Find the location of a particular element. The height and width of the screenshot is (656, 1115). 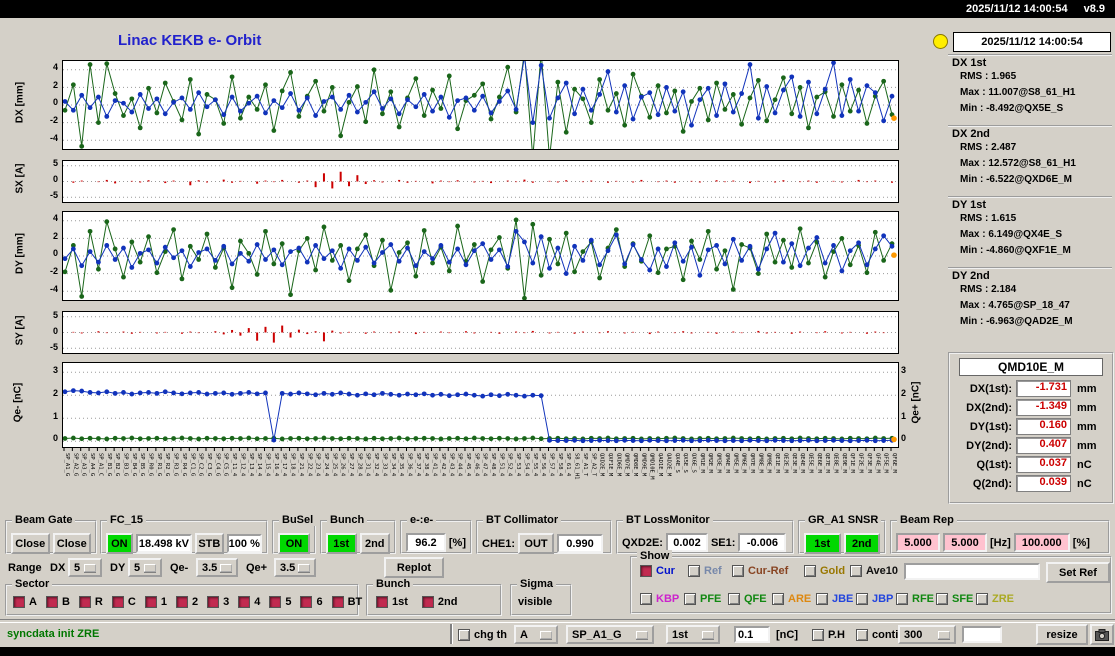

show-ave10-checkbox is located at coordinates (856, 571).